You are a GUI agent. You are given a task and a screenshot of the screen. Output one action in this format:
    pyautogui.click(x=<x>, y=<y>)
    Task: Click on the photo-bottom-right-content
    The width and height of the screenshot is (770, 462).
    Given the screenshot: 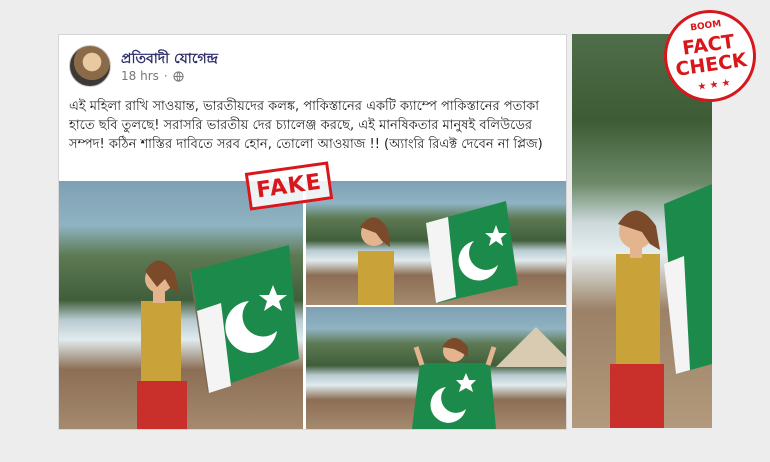 What is the action you would take?
    pyautogui.click(x=489, y=378)
    